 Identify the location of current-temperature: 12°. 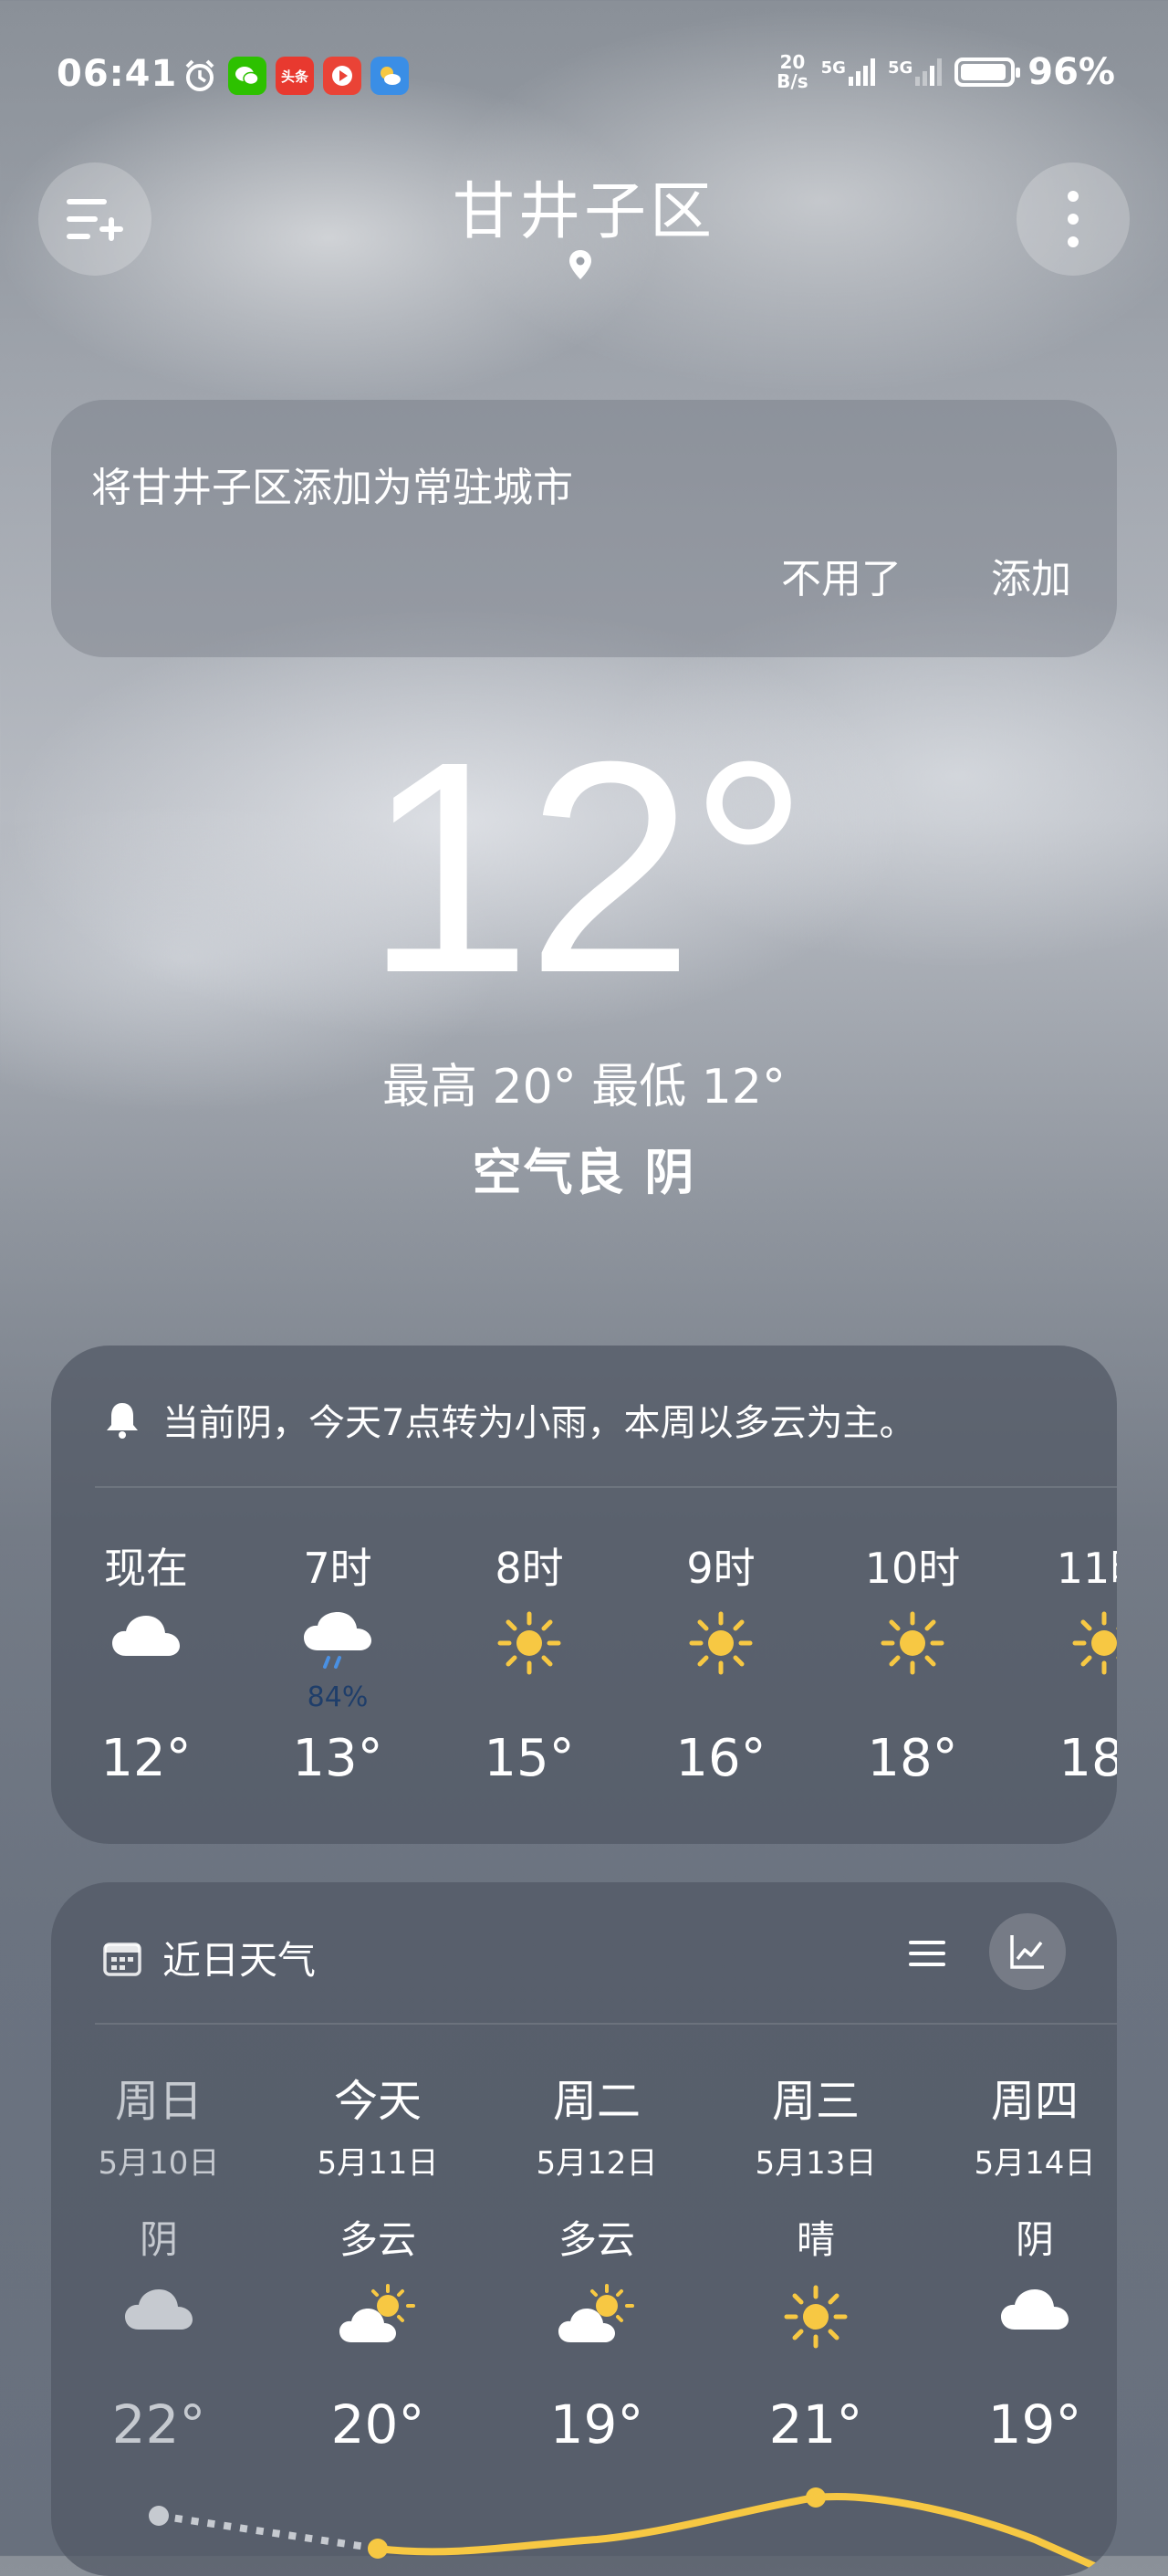
(586, 866).